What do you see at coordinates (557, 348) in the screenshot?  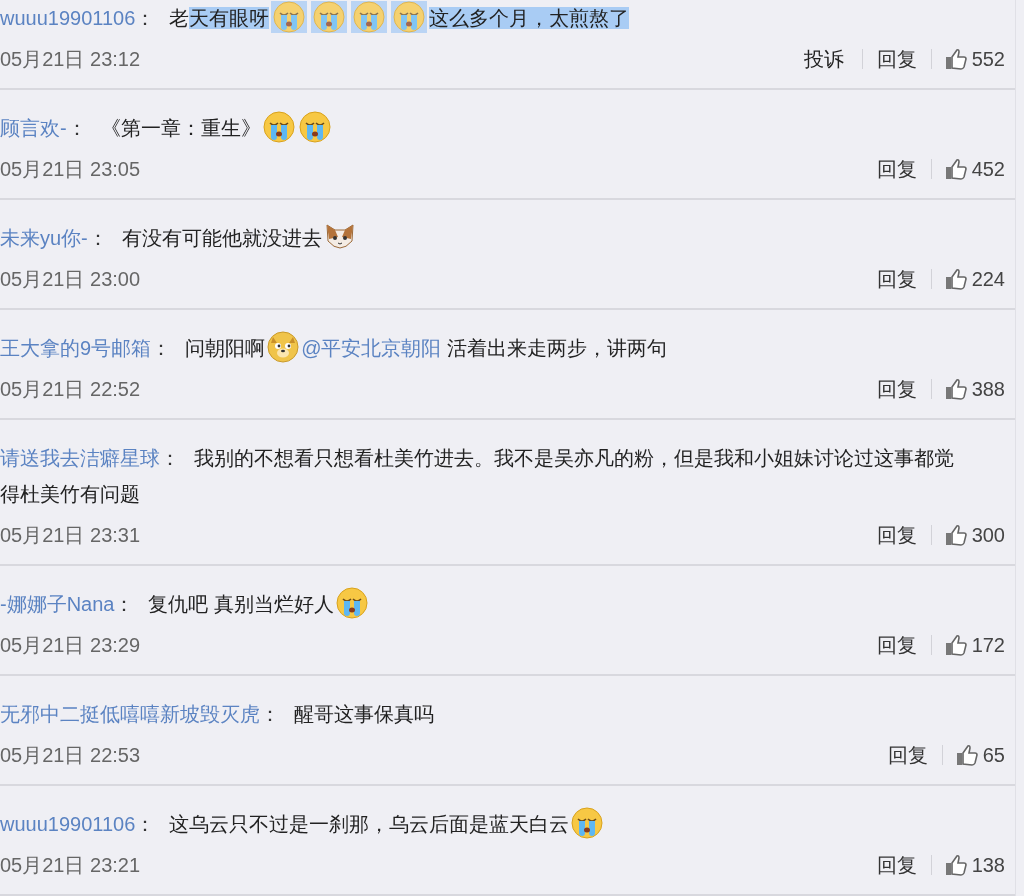 I see `comment-text: 活着出来走两步，讲两句` at bounding box center [557, 348].